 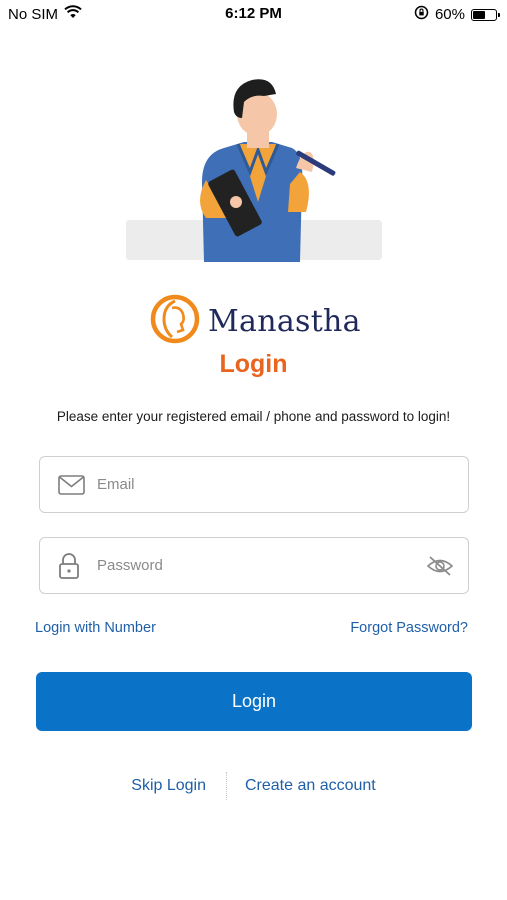 What do you see at coordinates (421, 14) in the screenshot?
I see `rotation-lock-icon` at bounding box center [421, 14].